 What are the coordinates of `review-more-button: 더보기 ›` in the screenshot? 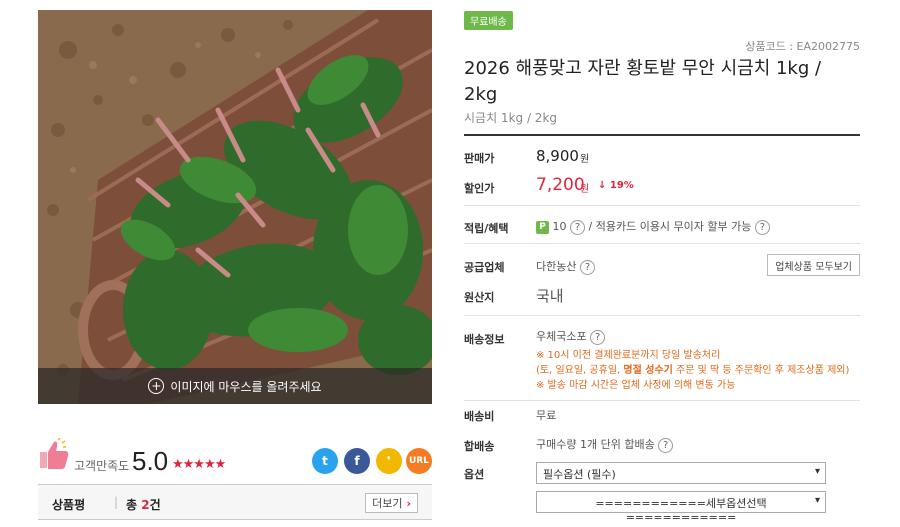 It's located at (391, 503).